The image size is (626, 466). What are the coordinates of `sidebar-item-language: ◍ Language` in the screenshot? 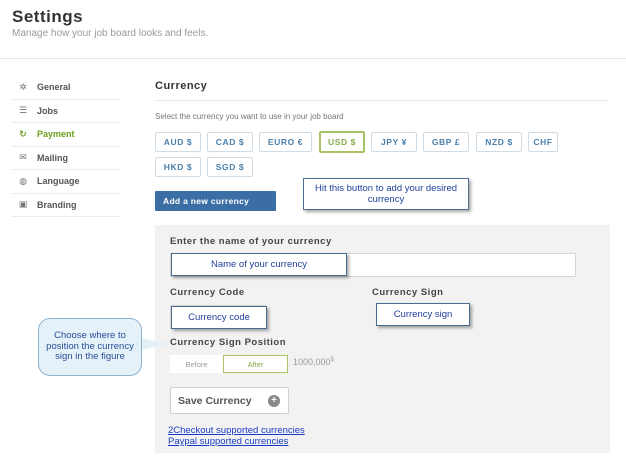 It's located at (66, 182).